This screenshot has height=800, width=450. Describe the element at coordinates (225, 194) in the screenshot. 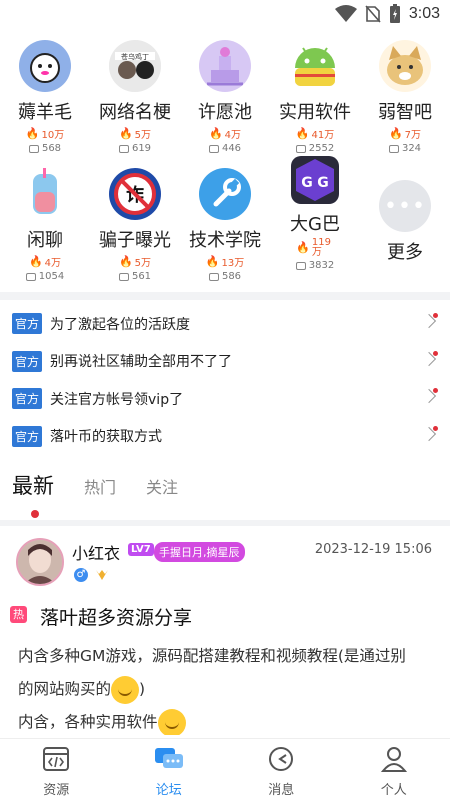

I see `wrench-icon` at that location.